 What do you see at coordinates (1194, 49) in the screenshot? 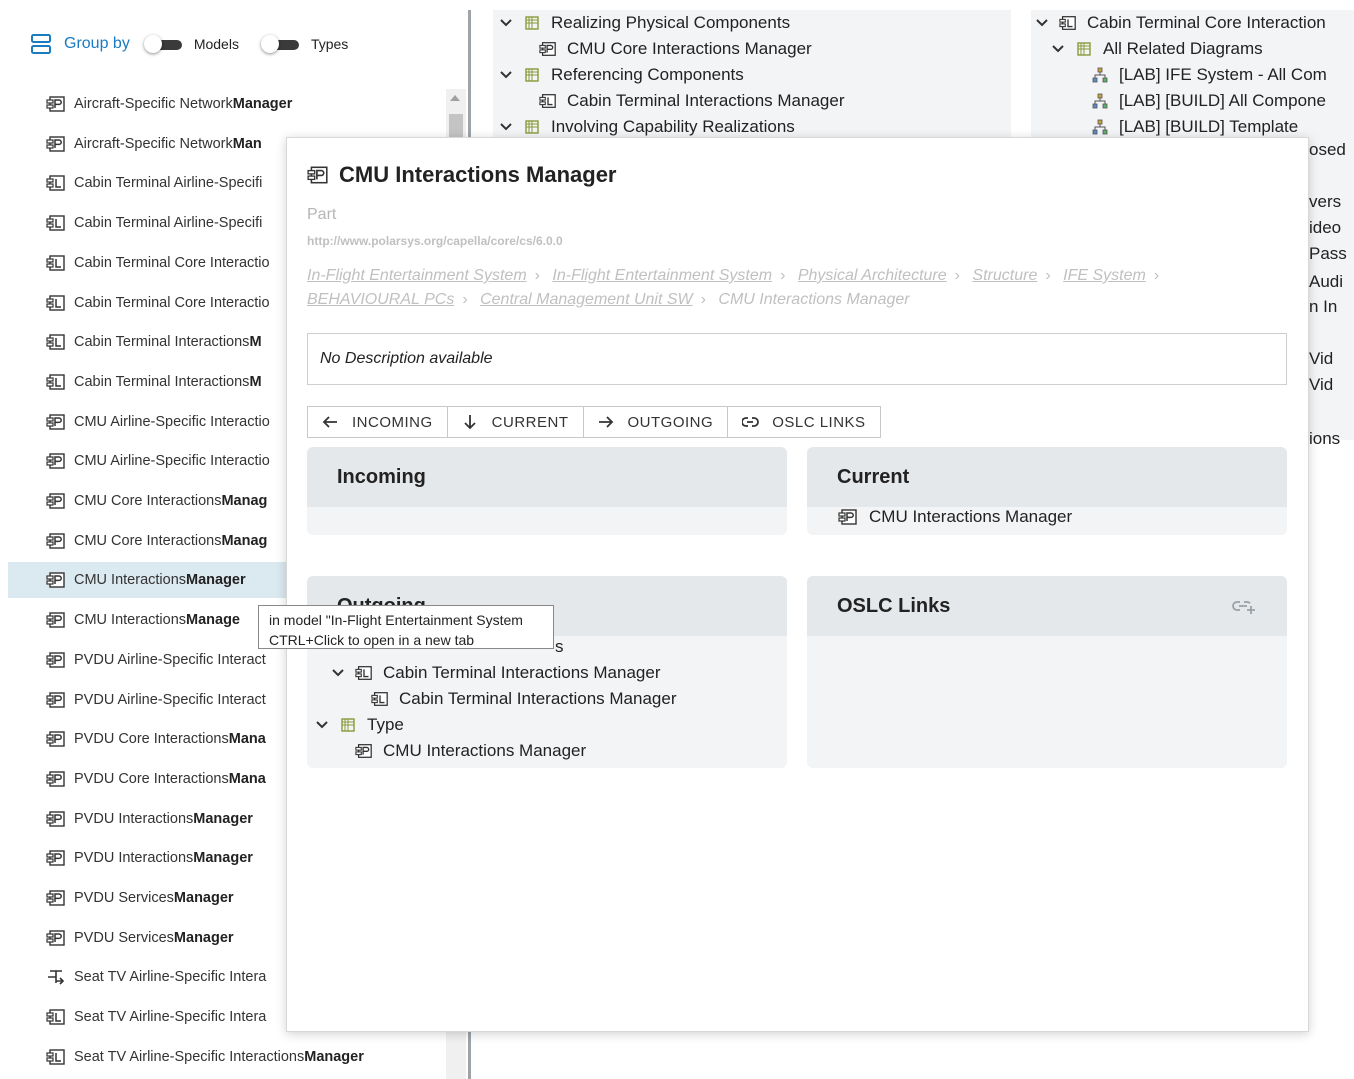
I see `tree-item: All Related Diagrams` at bounding box center [1194, 49].